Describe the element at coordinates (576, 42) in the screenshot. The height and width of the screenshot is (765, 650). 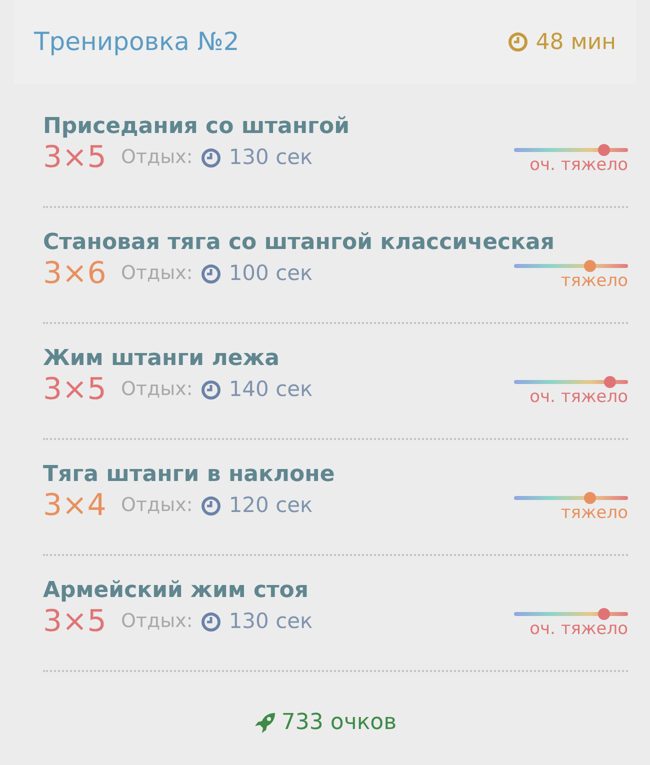
I see `duration: 48 мин` at that location.